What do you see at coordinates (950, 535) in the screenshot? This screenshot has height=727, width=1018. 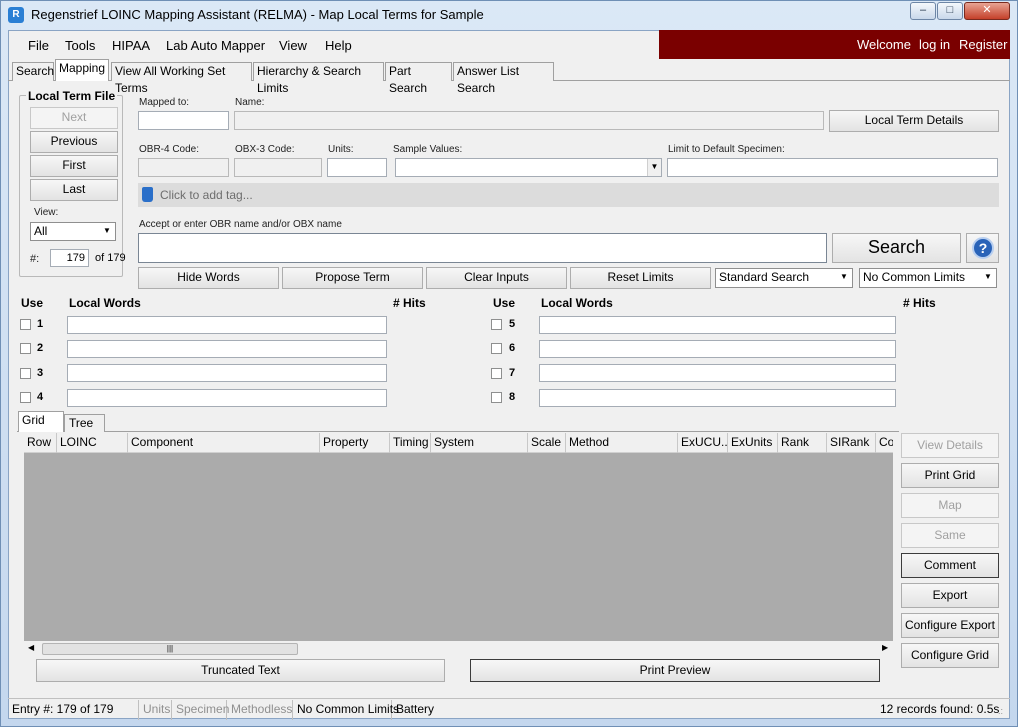 I see `same-button: Same` at bounding box center [950, 535].